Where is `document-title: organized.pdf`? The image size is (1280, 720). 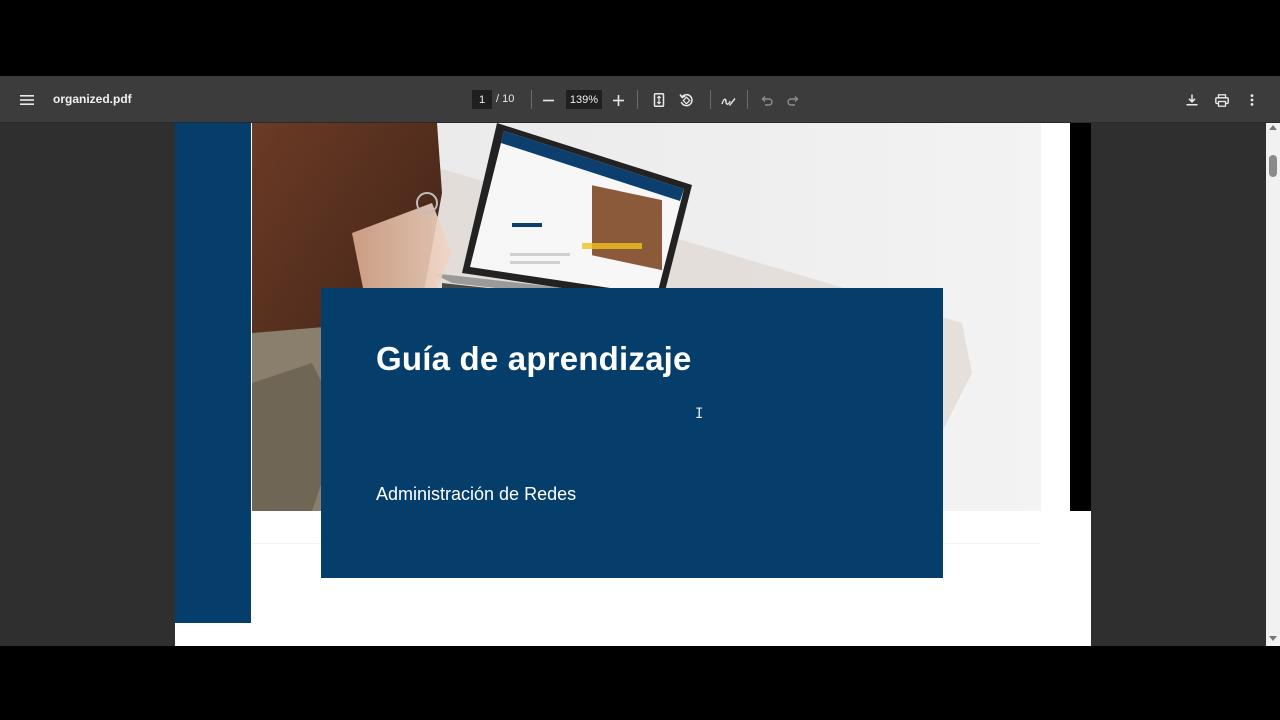
document-title: organized.pdf is located at coordinates (92, 99).